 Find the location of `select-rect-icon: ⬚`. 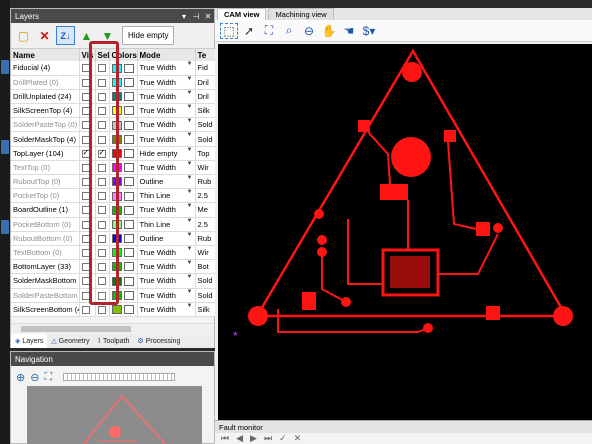

select-rect-icon: ⬚ is located at coordinates (229, 30).